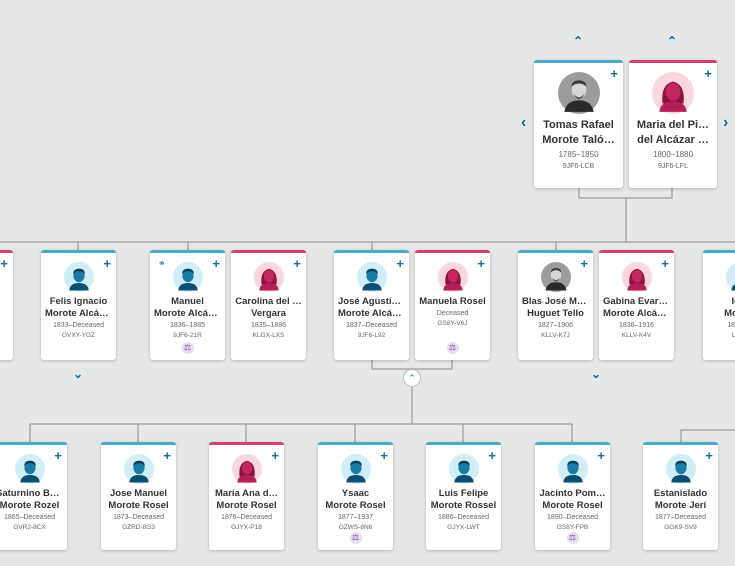  What do you see at coordinates (680, 506) in the screenshot?
I see `person-surname: Morote Jerí` at bounding box center [680, 506].